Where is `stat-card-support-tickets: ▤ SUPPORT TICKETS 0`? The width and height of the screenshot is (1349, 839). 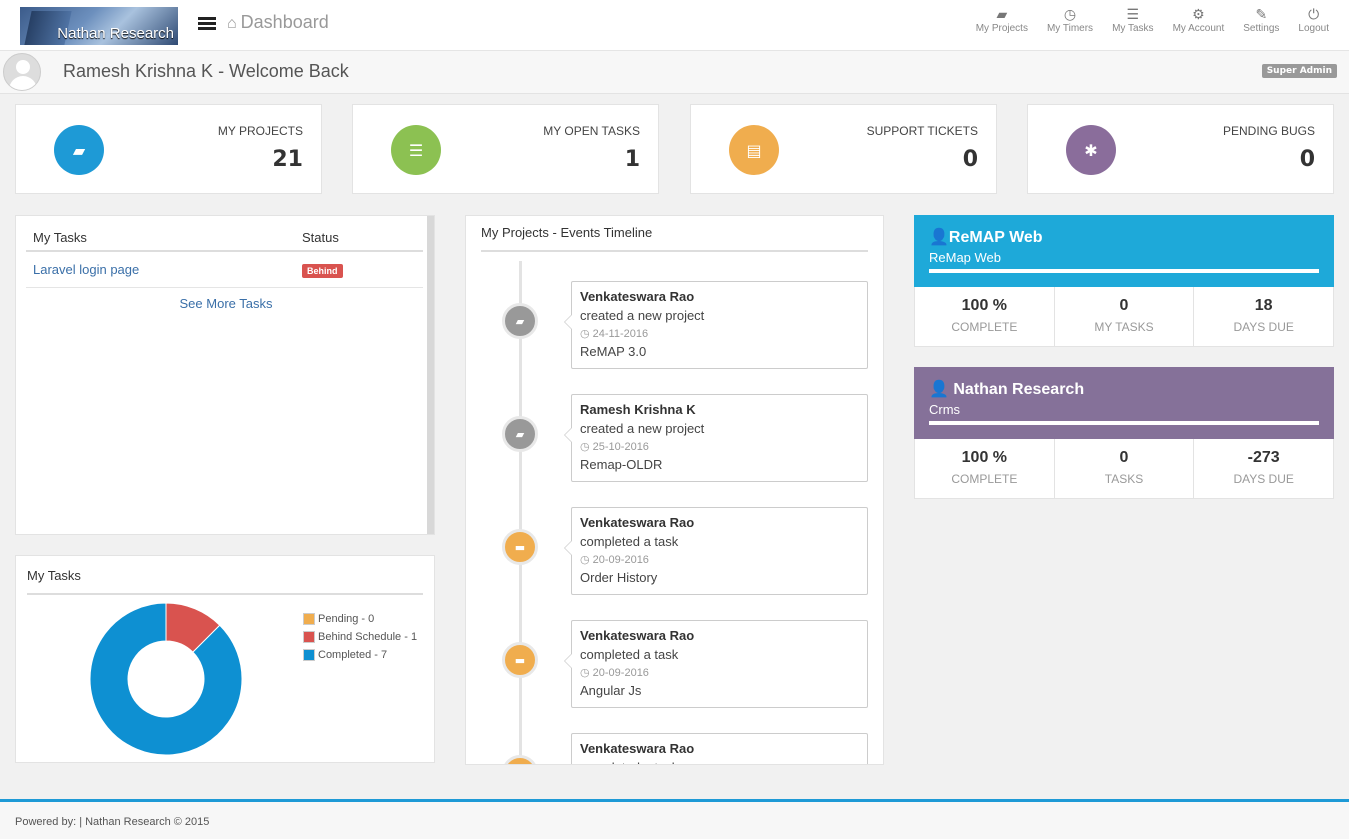 stat-card-support-tickets: ▤ SUPPORT TICKETS 0 is located at coordinates (843, 149).